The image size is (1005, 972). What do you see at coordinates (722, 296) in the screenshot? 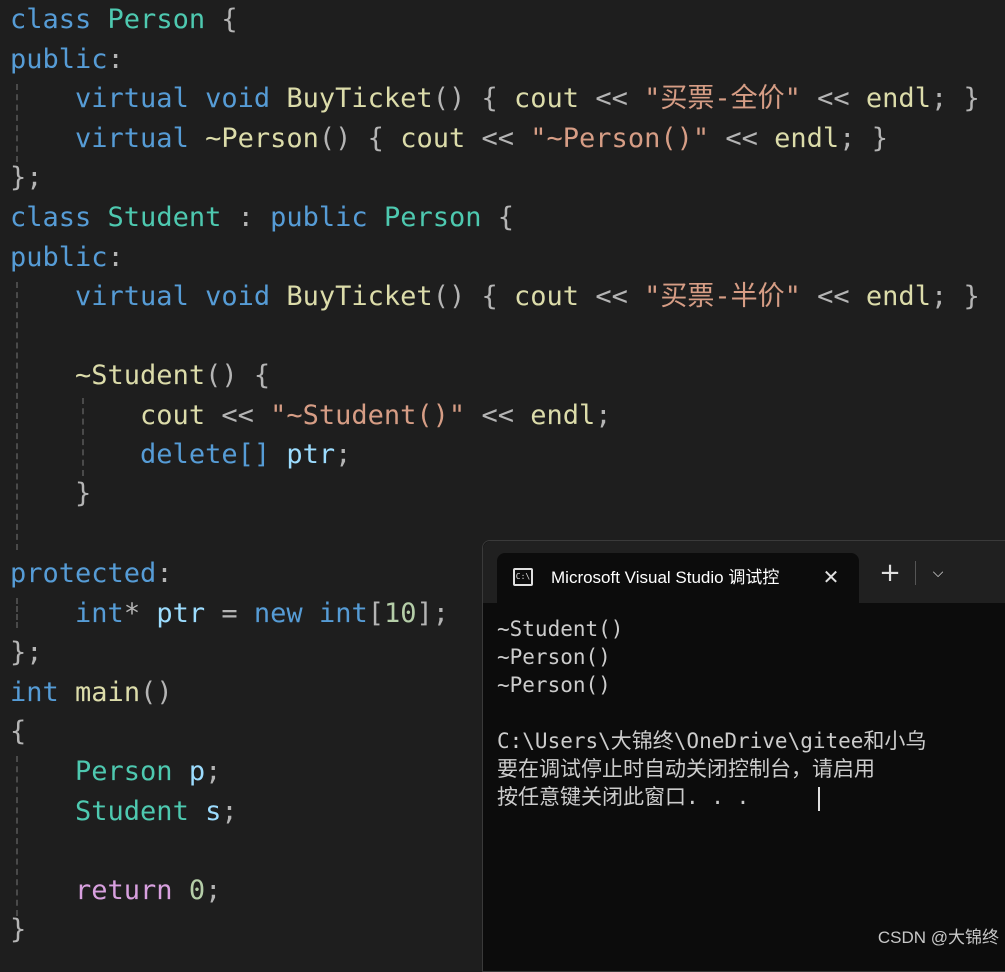
I see `string-literal: "买票-半价"` at bounding box center [722, 296].